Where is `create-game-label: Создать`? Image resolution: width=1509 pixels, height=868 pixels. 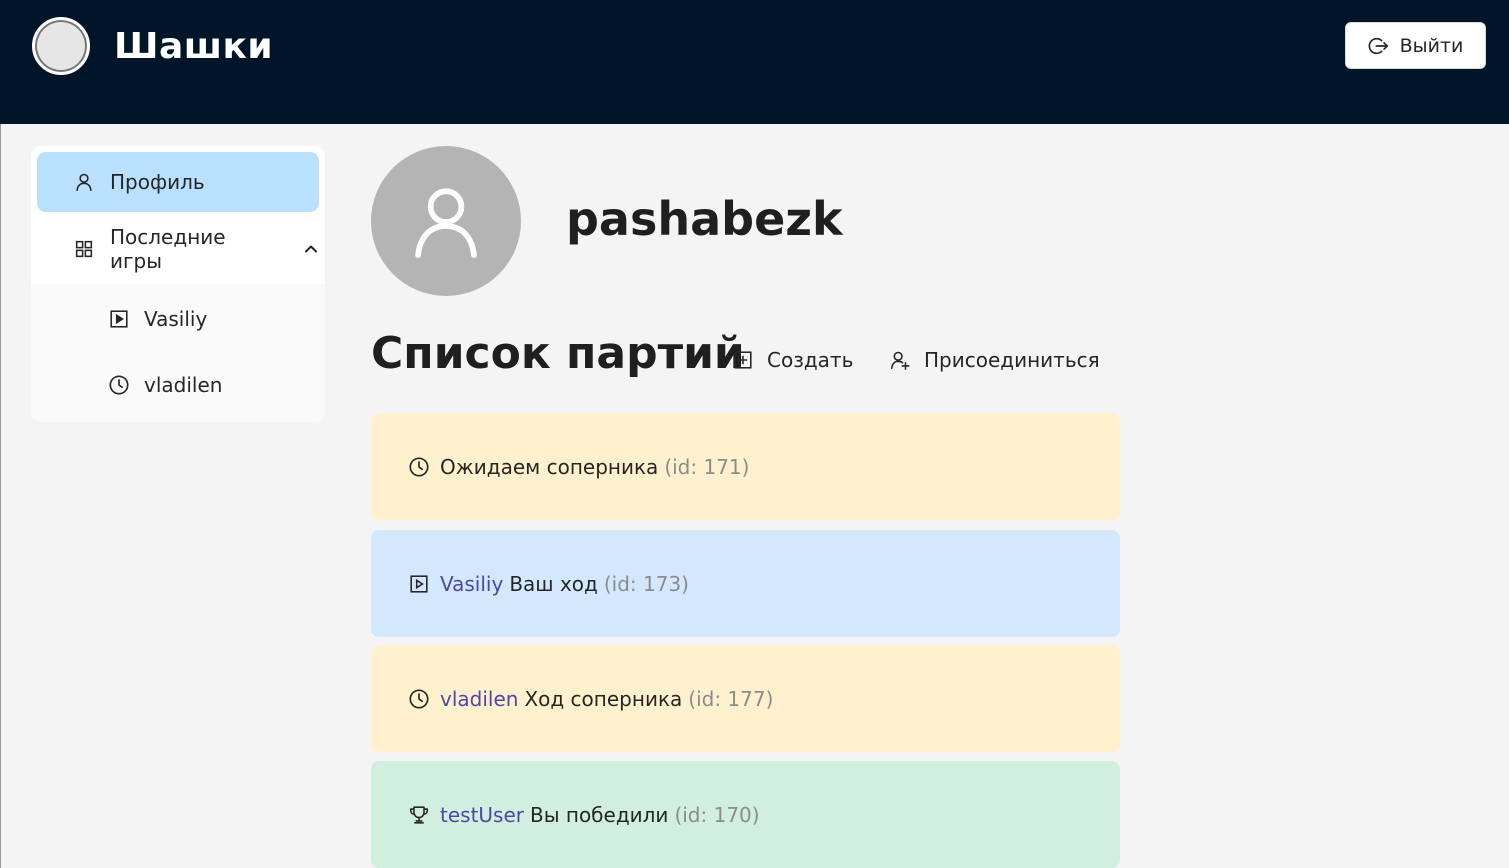 create-game-label: Создать is located at coordinates (810, 360).